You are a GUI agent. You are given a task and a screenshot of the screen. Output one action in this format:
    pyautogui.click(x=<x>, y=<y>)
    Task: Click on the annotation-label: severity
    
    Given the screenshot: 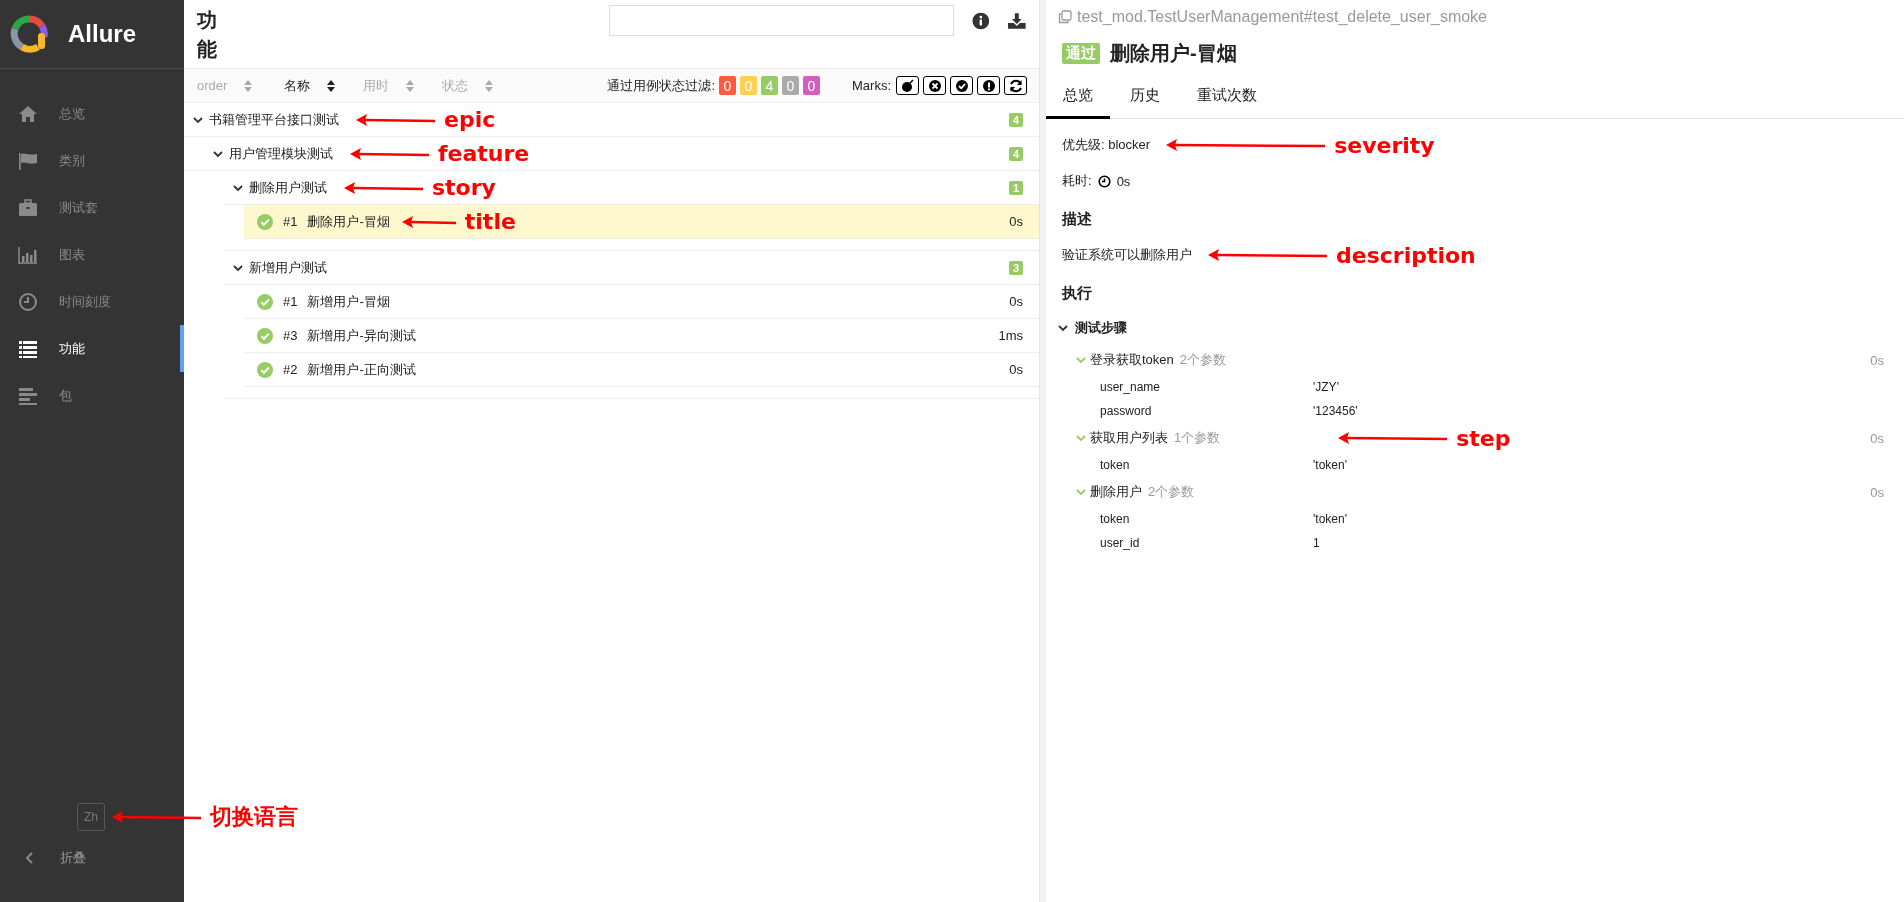 What is the action you would take?
    pyautogui.click(x=1384, y=145)
    